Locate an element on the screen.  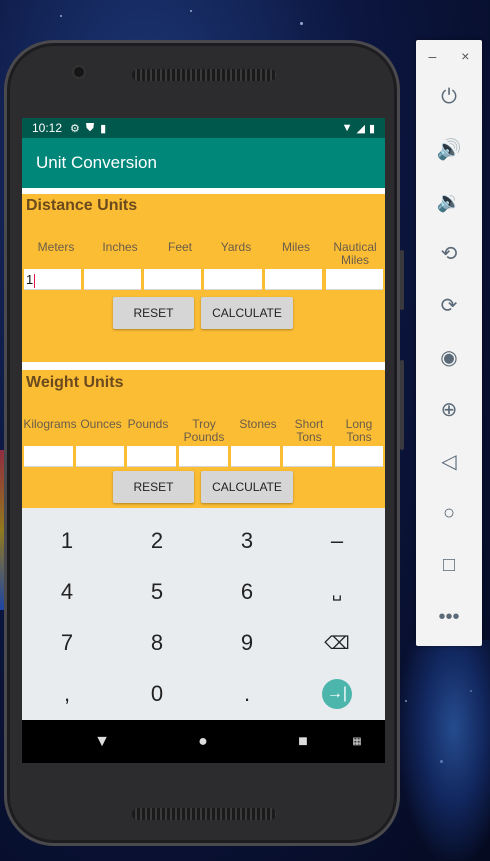
key-0: 0 is located at coordinates (157, 694).